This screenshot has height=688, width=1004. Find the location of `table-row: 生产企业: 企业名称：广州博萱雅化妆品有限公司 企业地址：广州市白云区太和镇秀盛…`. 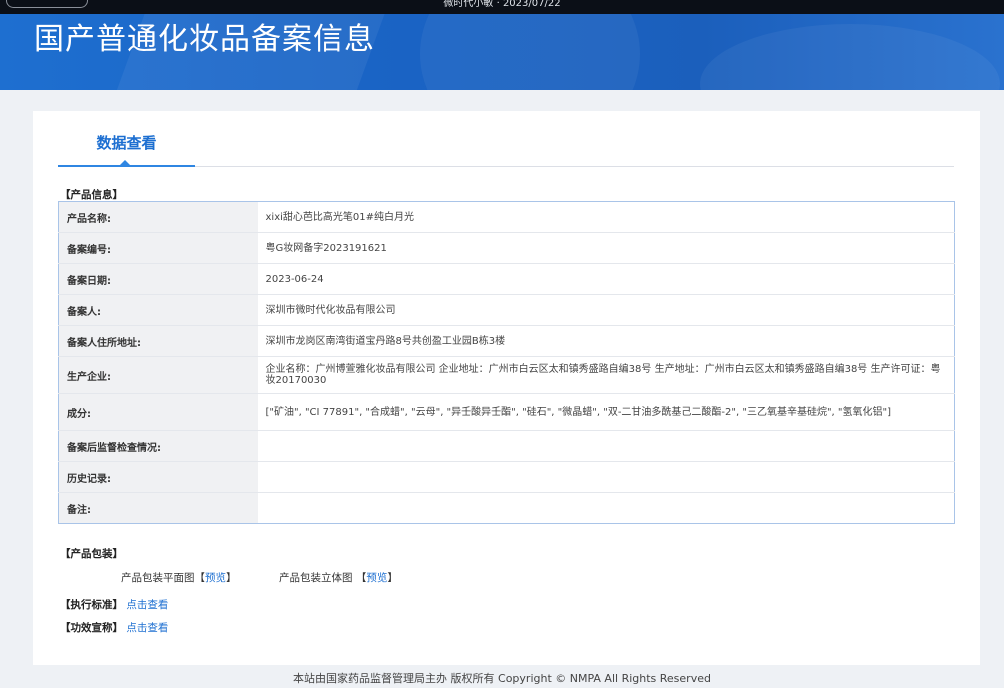

table-row: 生产企业: 企业名称：广州博萱雅化妆品有限公司 企业地址：广州市白云区太和镇秀盛… is located at coordinates (506, 375).